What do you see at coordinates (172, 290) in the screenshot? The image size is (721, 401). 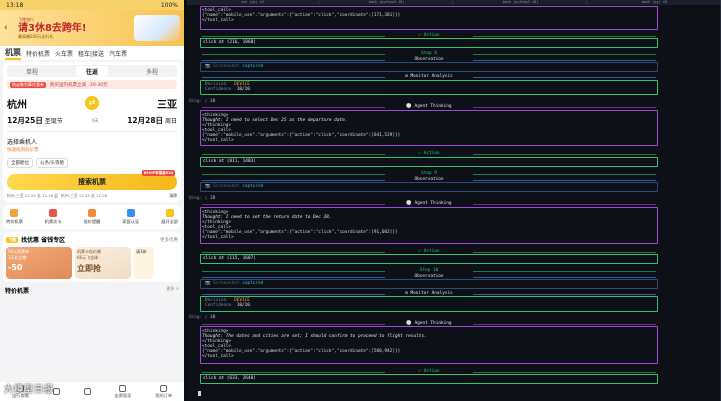 I see `low-price-more: 更多 >` at bounding box center [172, 290].